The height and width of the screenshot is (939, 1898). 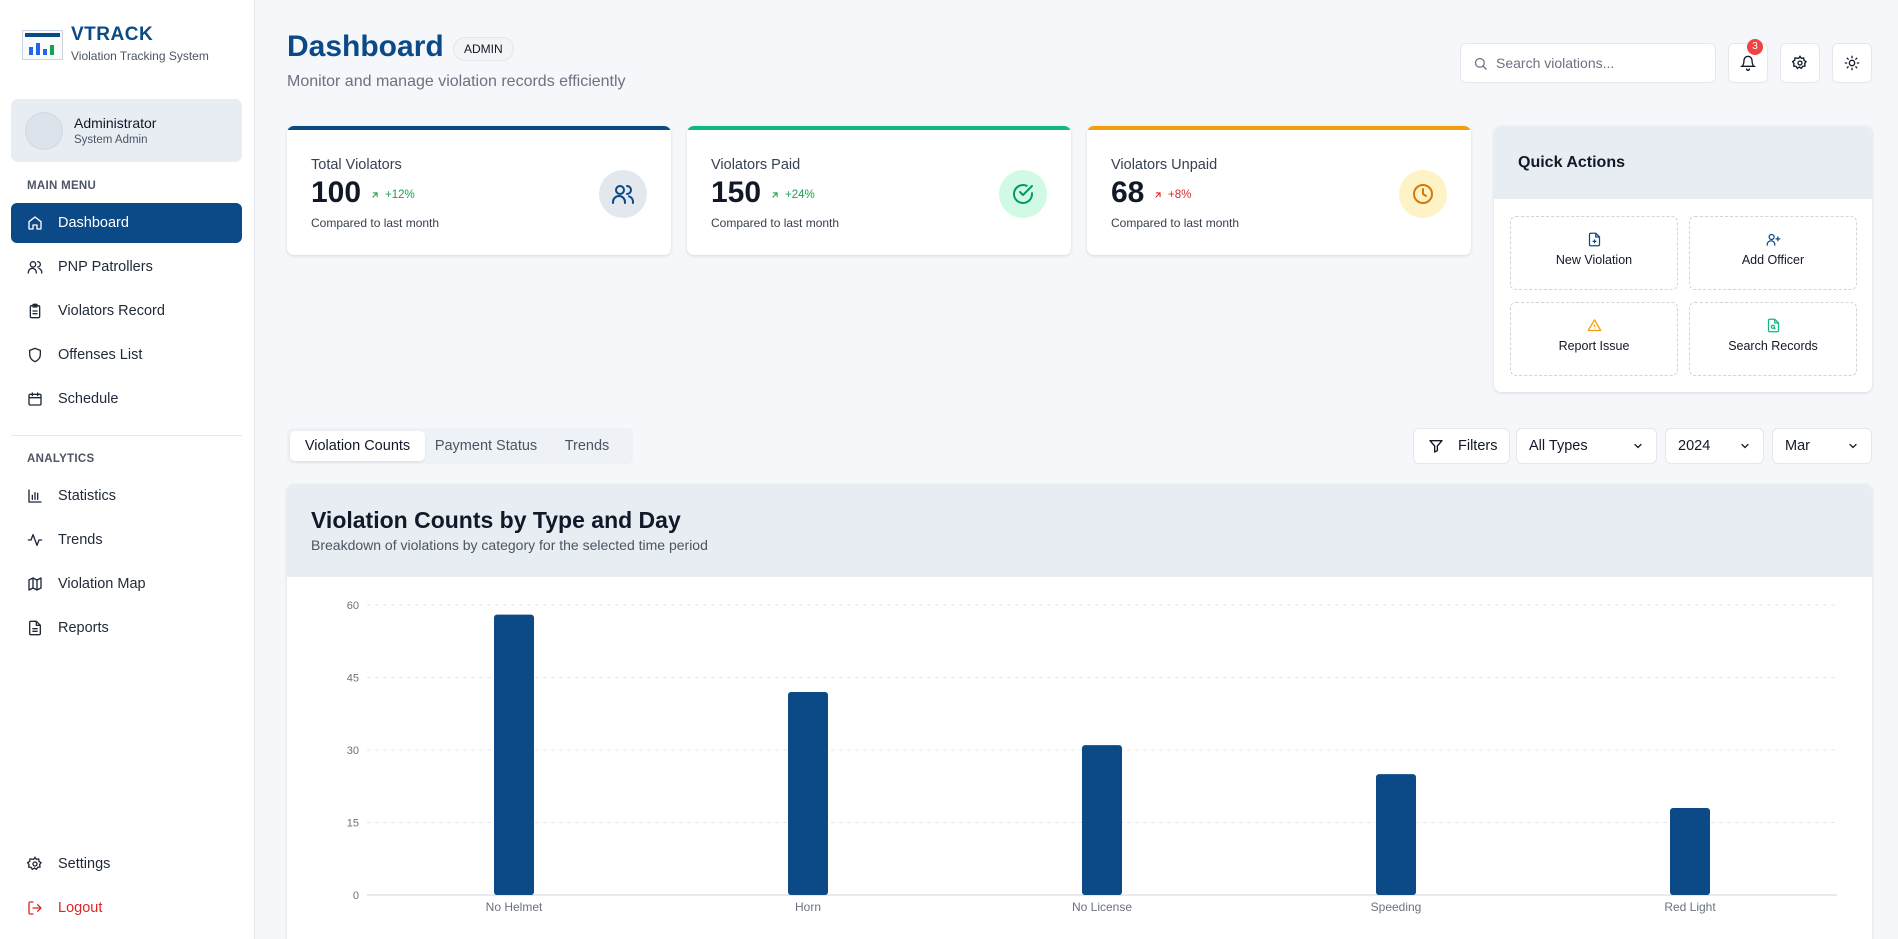 I want to click on brand: VTRACK Violation Tracking System, so click(x=115, y=43).